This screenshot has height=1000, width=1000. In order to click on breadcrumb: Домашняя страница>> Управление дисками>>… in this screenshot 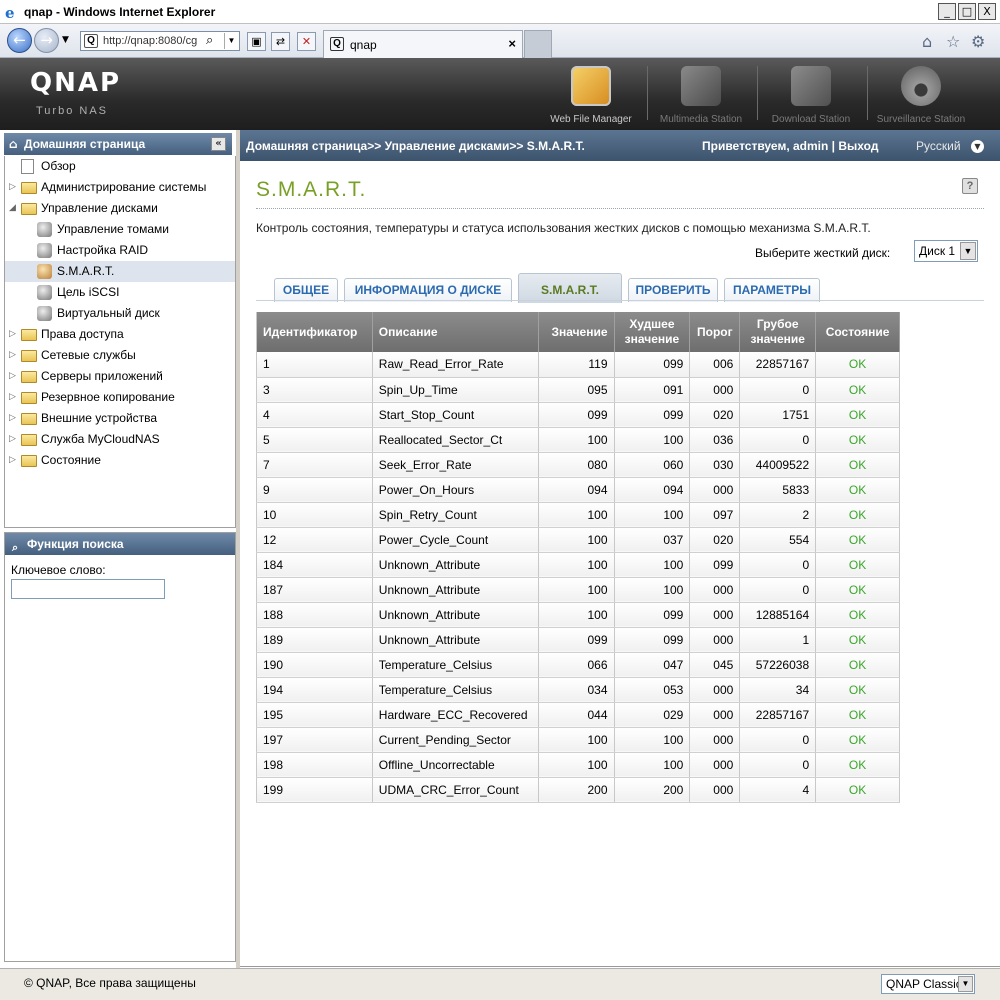, I will do `click(415, 146)`.